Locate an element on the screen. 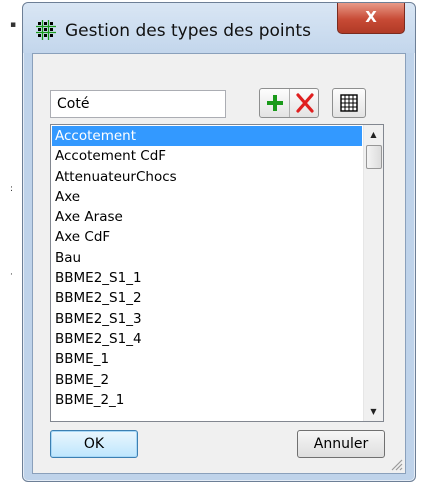 This screenshot has width=422, height=486. ok-button: OK is located at coordinates (94, 444).